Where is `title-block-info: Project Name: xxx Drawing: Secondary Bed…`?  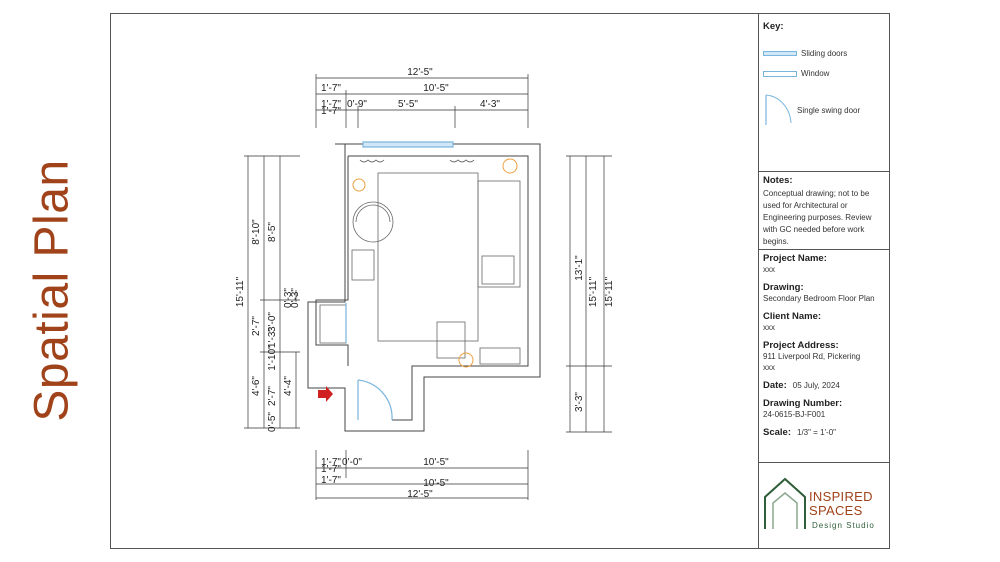
title-block-info: Project Name: xxx Drawing: Secondary Bed… is located at coordinates (824, 355).